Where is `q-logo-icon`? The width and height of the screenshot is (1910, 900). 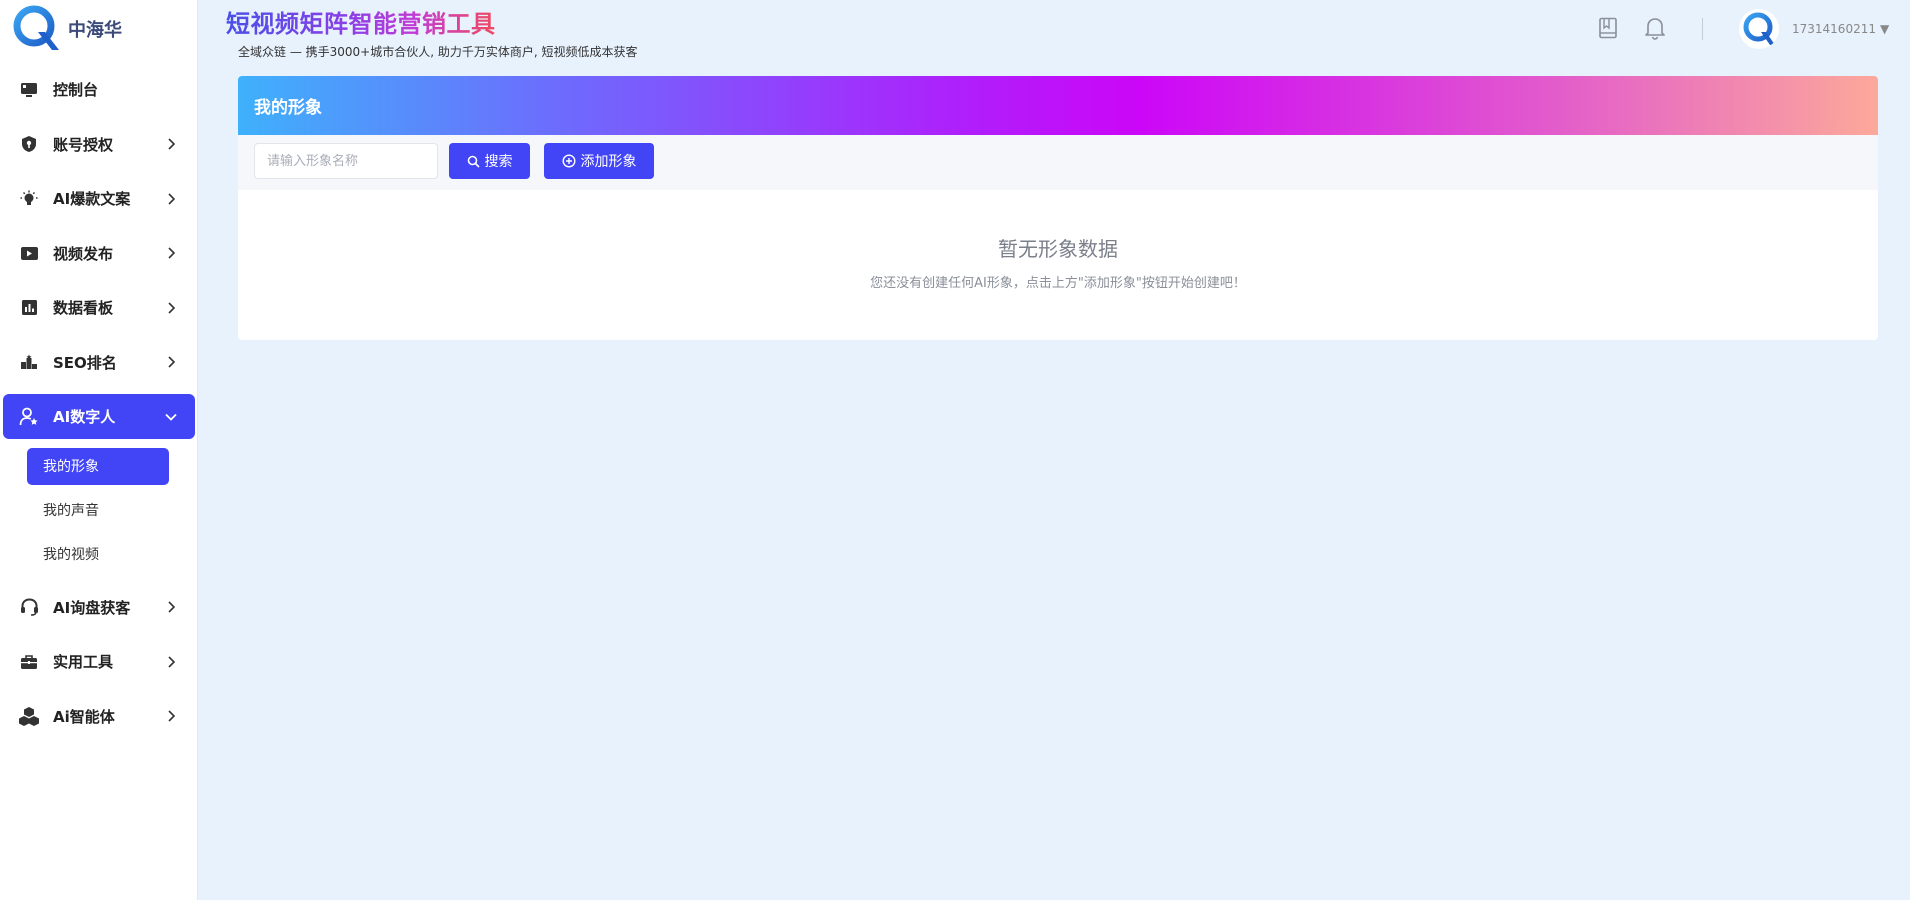 q-logo-icon is located at coordinates (37, 29).